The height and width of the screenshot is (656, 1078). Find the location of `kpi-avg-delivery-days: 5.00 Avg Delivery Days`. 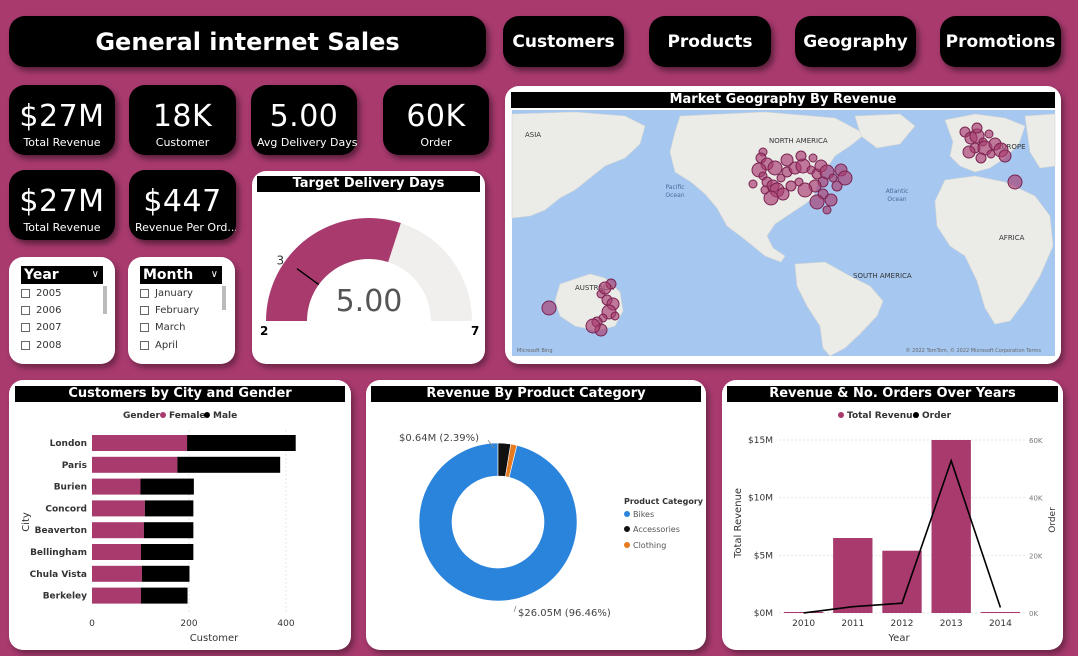

kpi-avg-delivery-days: 5.00 Avg Delivery Days is located at coordinates (304, 120).